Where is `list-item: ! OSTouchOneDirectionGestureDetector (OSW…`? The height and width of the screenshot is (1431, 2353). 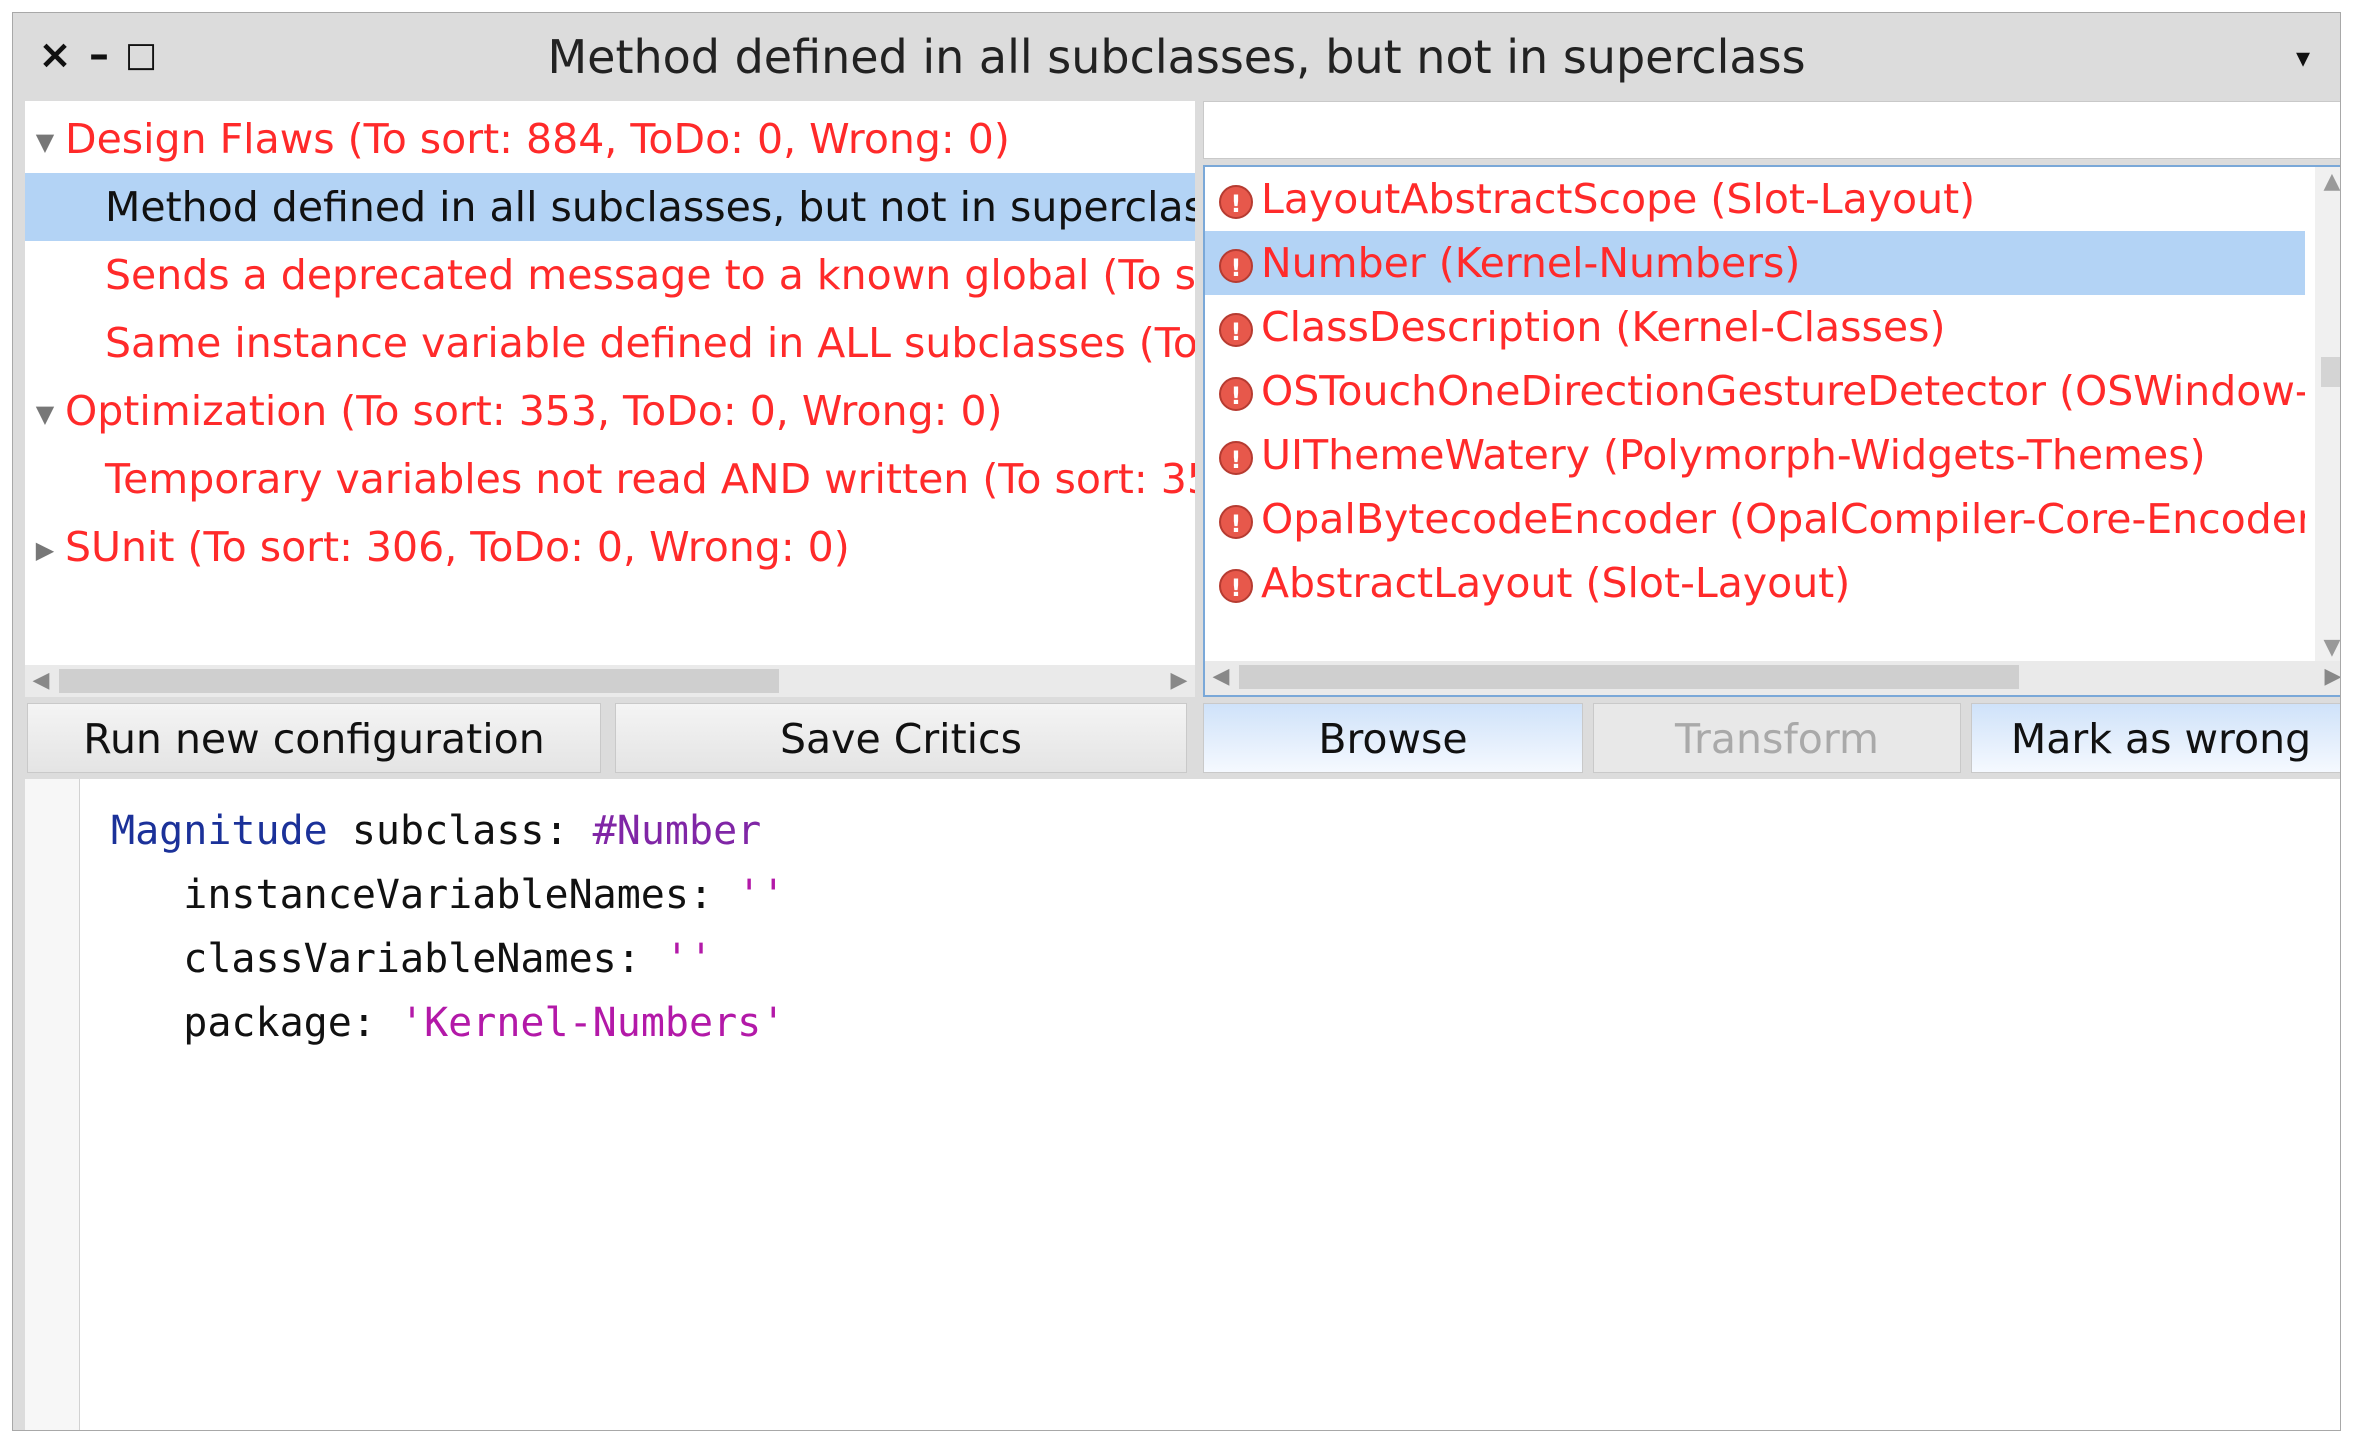 list-item: ! OSTouchOneDirectionGestureDetector (OSW… is located at coordinates (1755, 391).